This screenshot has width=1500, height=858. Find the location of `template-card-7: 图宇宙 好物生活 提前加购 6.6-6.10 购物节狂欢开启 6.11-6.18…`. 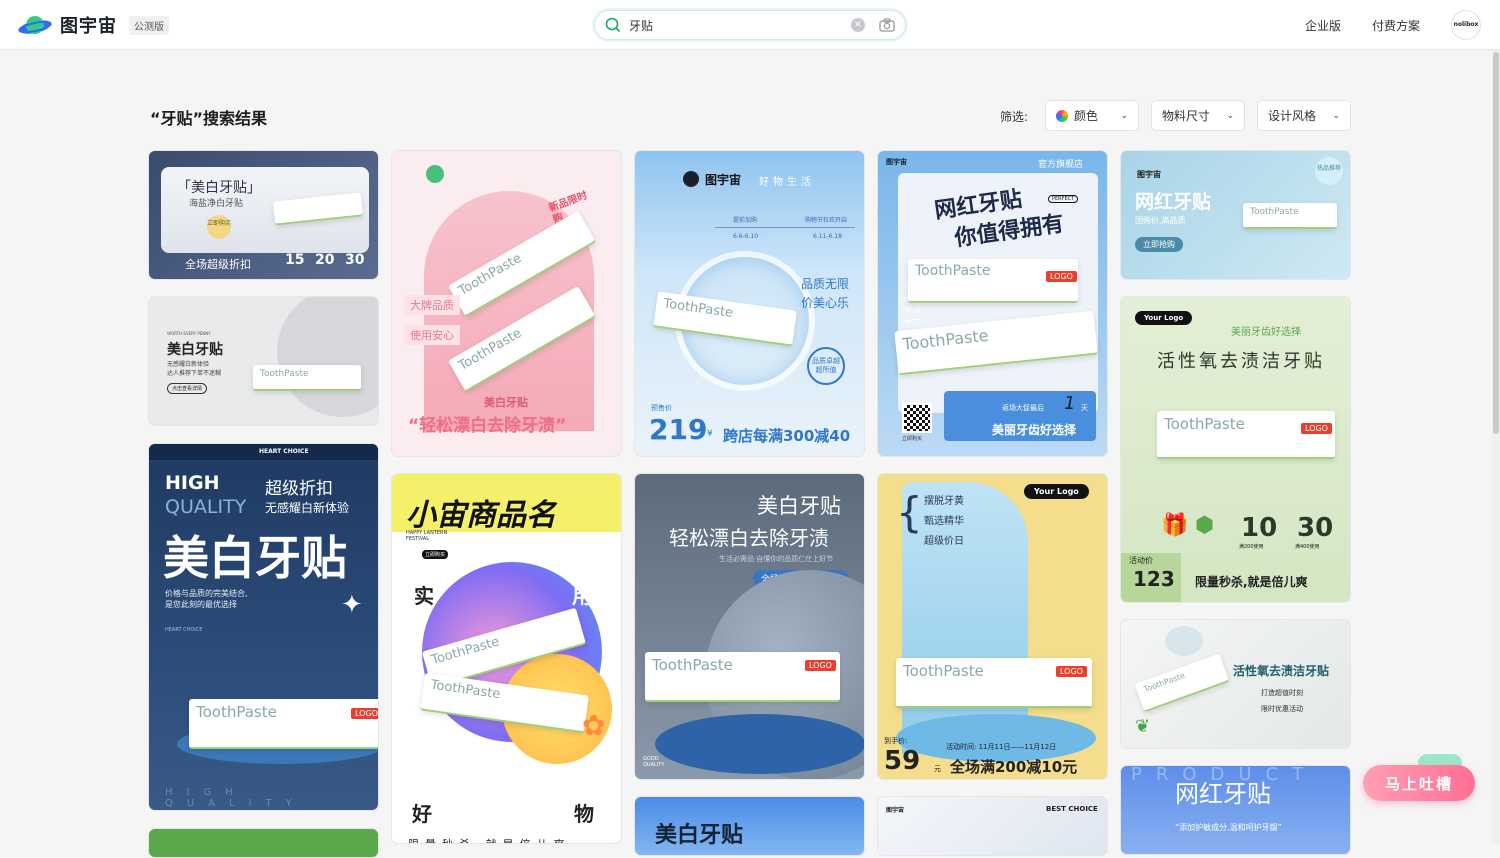

template-card-7: 图宇宙 好物生活 提前加购 6.6-6.10 购物节狂欢开启 6.11-6.18… is located at coordinates (749, 303).